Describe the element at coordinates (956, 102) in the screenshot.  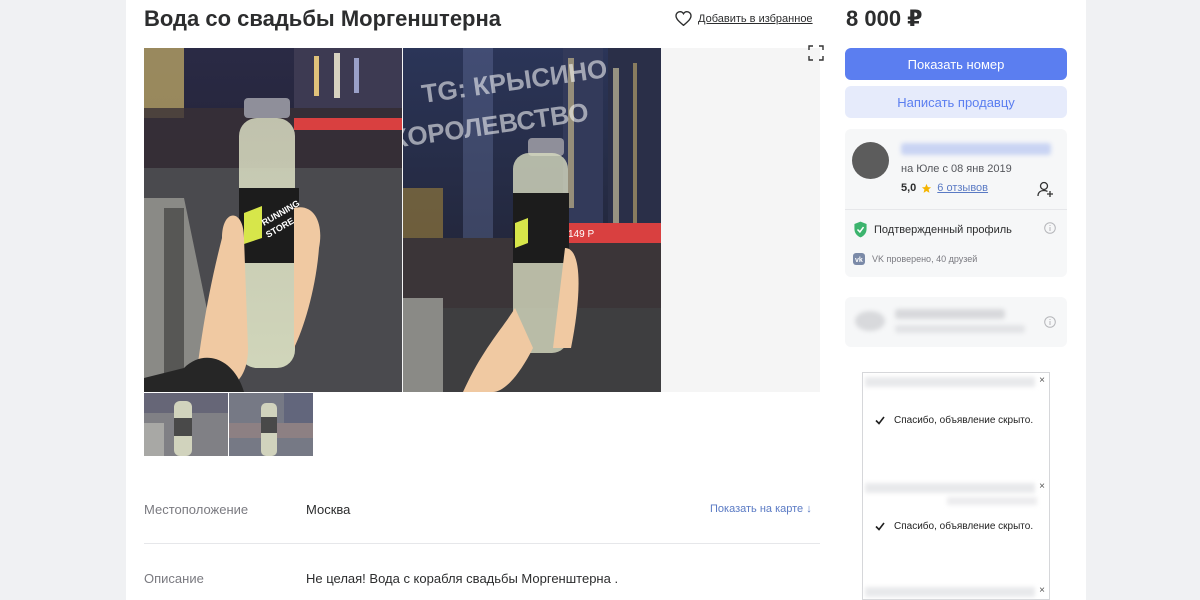
I see `write-seller-button: Написать продавцу` at that location.